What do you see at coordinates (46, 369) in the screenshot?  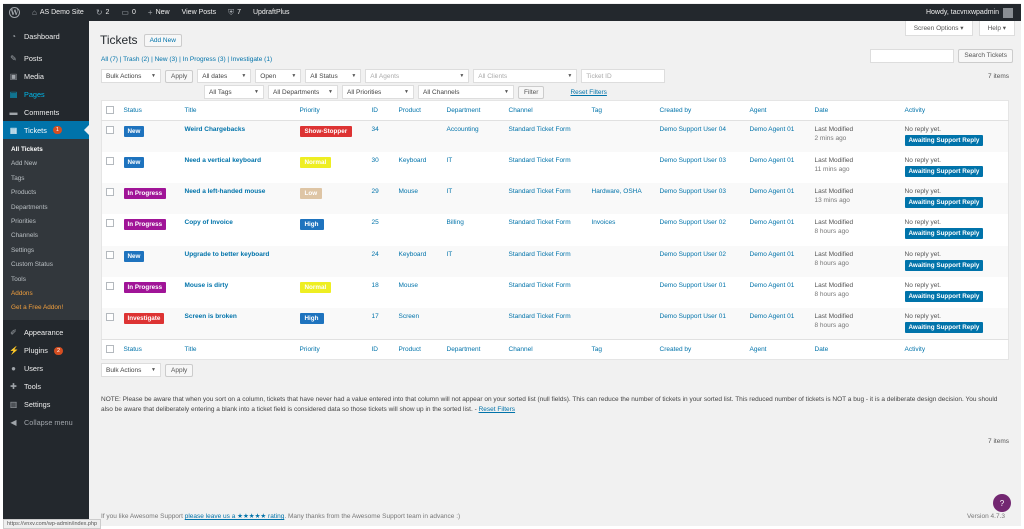 I see `sidebar-item-users: ● Users` at bounding box center [46, 369].